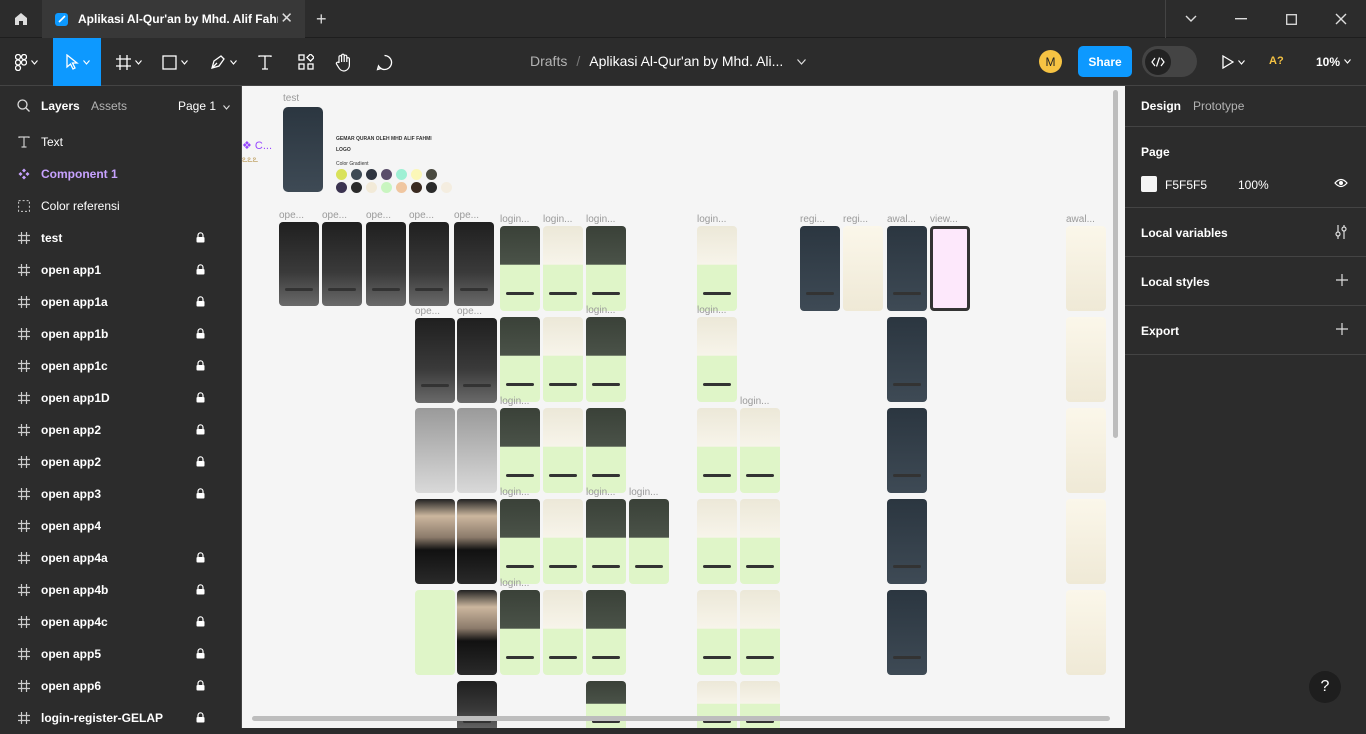 This screenshot has width=1366, height=734. What do you see at coordinates (1218, 106) in the screenshot?
I see `tab-prototype: Prototype` at bounding box center [1218, 106].